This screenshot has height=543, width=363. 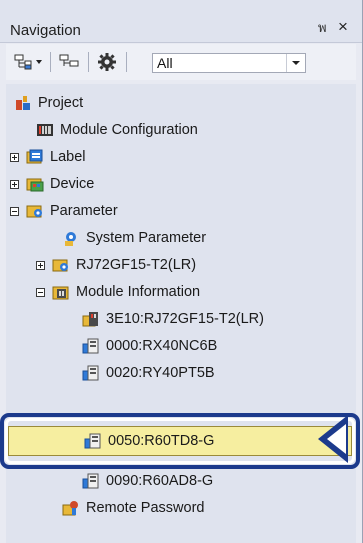 I want to click on tree-item-label: RJ72GF15-T2(LR), so click(x=136, y=265).